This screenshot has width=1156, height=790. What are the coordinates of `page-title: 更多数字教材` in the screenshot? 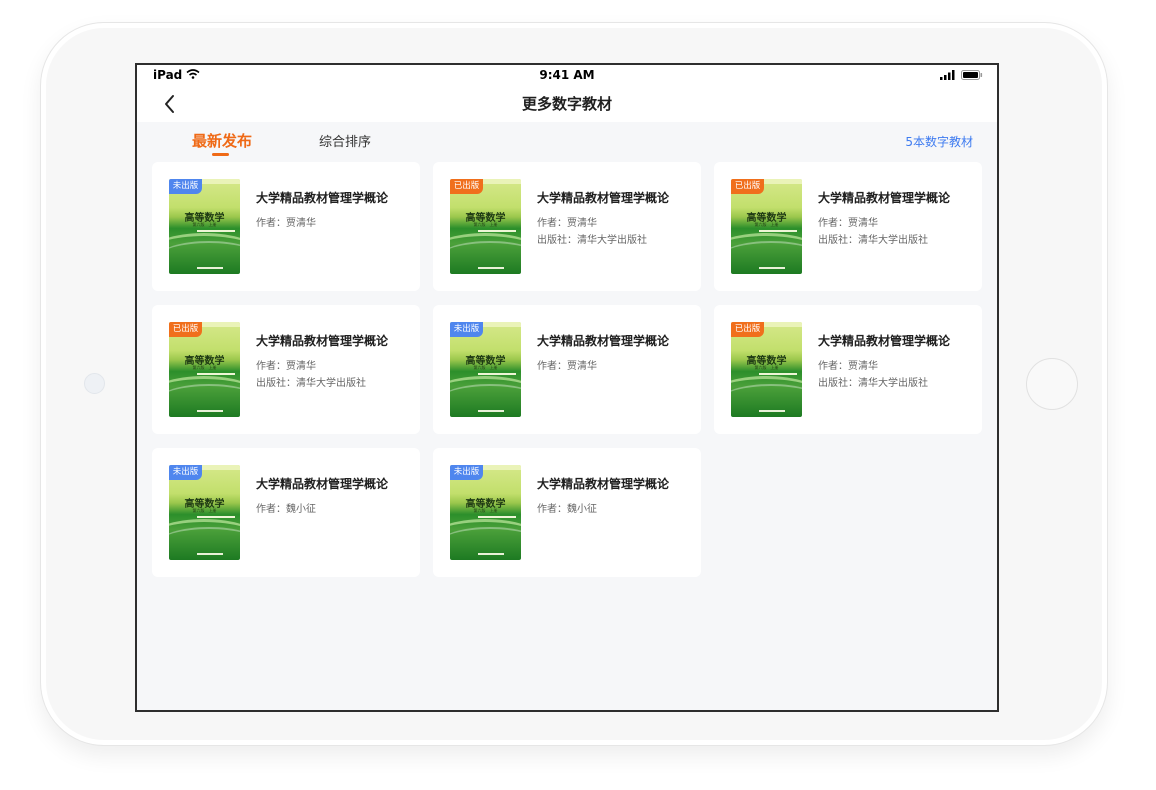 It's located at (566, 104).